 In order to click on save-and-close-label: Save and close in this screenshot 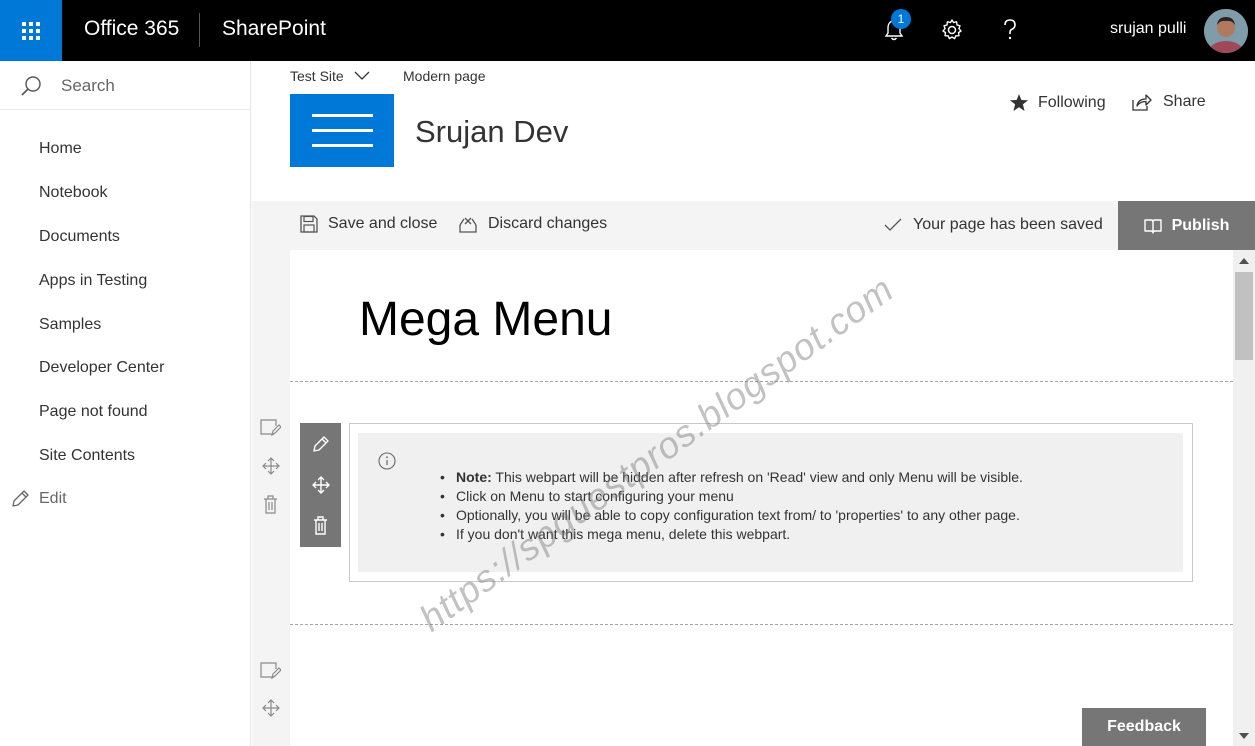, I will do `click(383, 223)`.